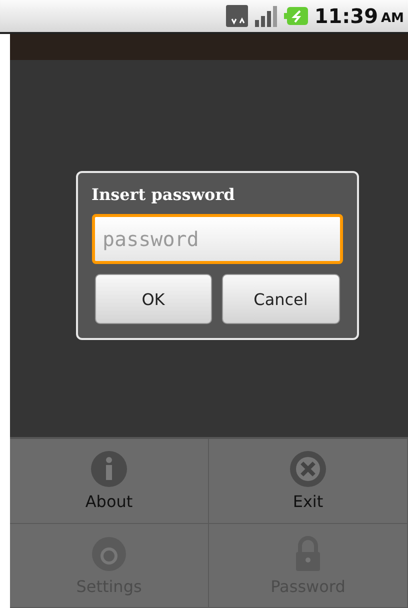  I want to click on menu-item-label: Exit, so click(308, 502).